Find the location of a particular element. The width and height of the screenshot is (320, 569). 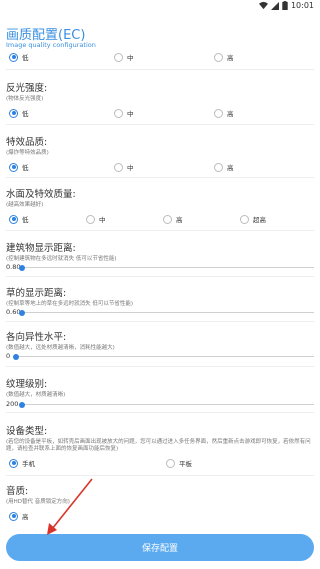

status-bar: 10:01 is located at coordinates (160, 7).